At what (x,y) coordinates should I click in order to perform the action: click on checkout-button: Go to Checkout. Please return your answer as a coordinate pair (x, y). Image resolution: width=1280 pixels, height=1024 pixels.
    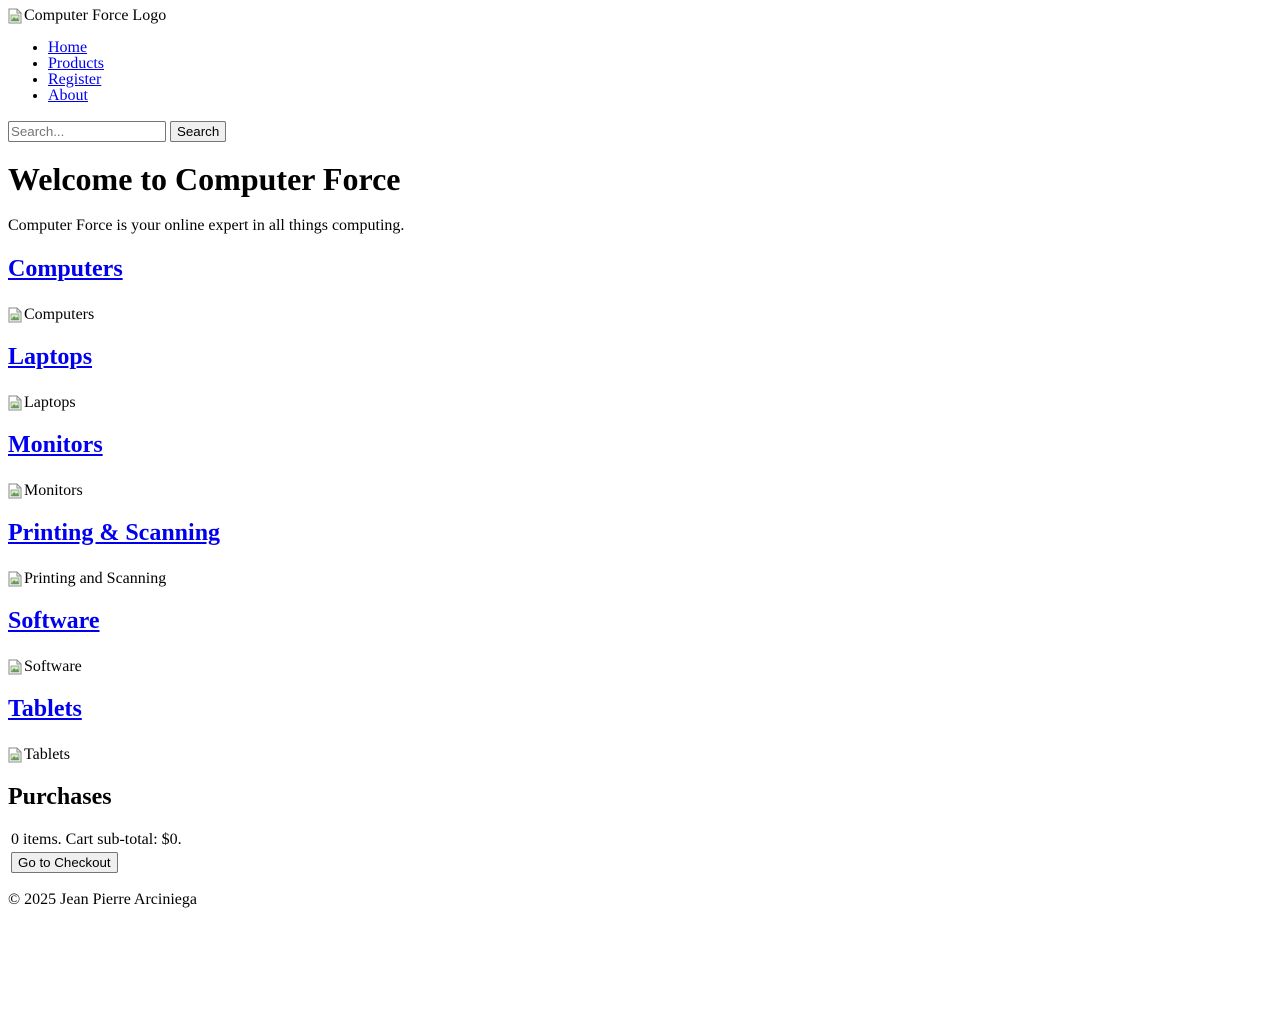
    Looking at the image, I should click on (64, 862).